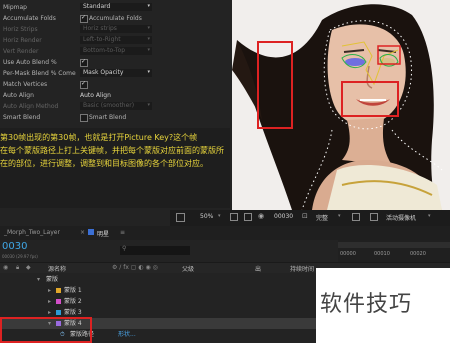 The height and width of the screenshot is (343, 450). What do you see at coordinates (22, 40) in the screenshot?
I see `property-label: Horiz Render` at bounding box center [22, 40].